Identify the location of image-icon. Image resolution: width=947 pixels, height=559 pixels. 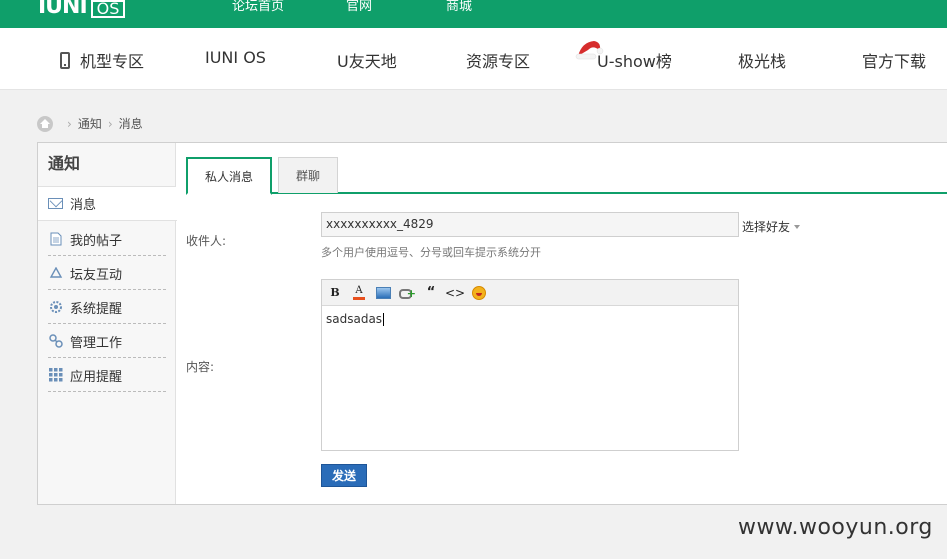
(383, 293).